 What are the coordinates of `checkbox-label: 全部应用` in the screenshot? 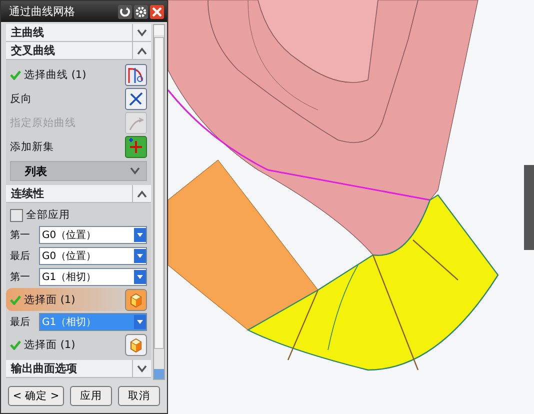 It's located at (48, 215).